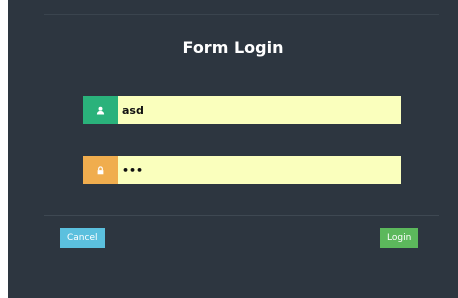 This screenshot has height=298, width=458. What do you see at coordinates (82, 238) in the screenshot?
I see `cancel-button: Cancel` at bounding box center [82, 238].